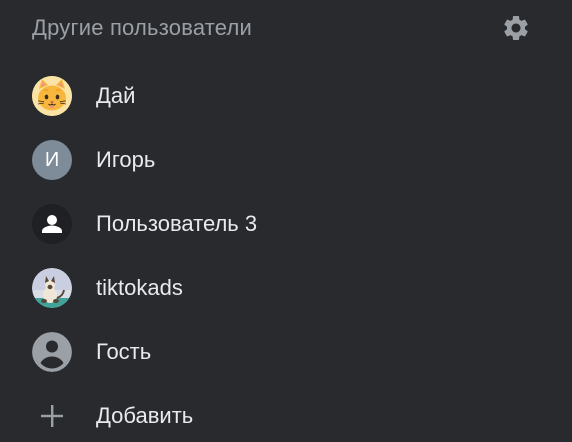  What do you see at coordinates (145, 415) in the screenshot?
I see `add-profile-label: Добавить` at bounding box center [145, 415].